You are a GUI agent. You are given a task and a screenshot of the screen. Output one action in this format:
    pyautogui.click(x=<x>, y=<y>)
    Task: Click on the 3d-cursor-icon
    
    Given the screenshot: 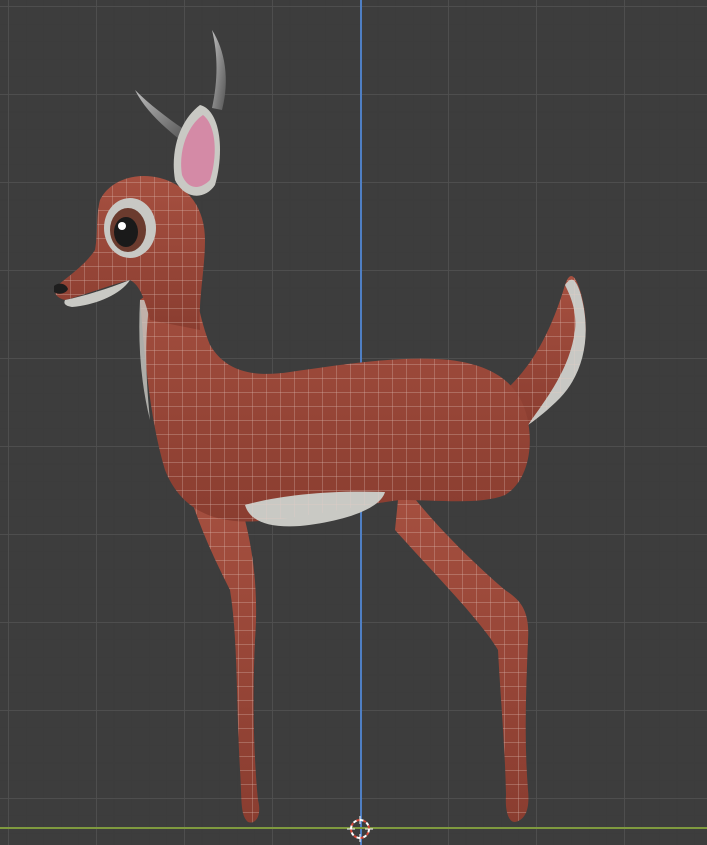 What is the action you would take?
    pyautogui.click(x=360, y=829)
    